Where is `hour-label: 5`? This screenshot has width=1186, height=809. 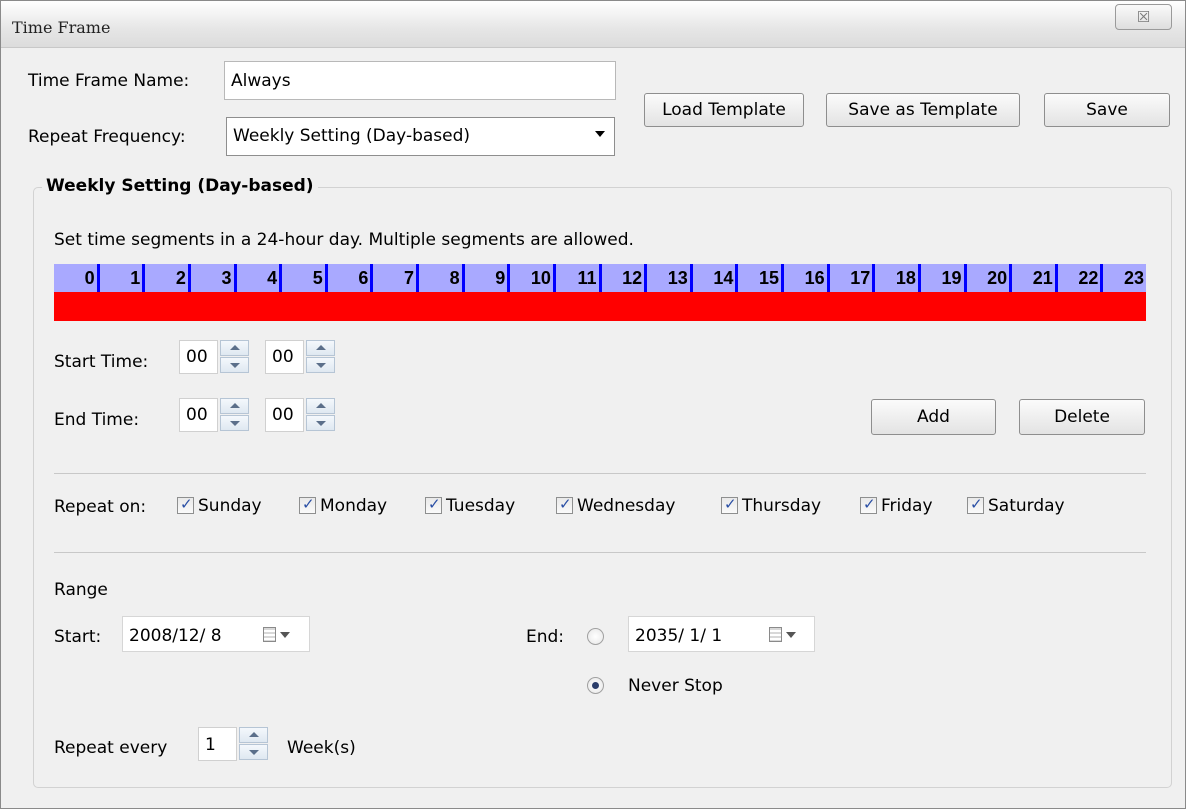 hour-label: 5 is located at coordinates (305, 278).